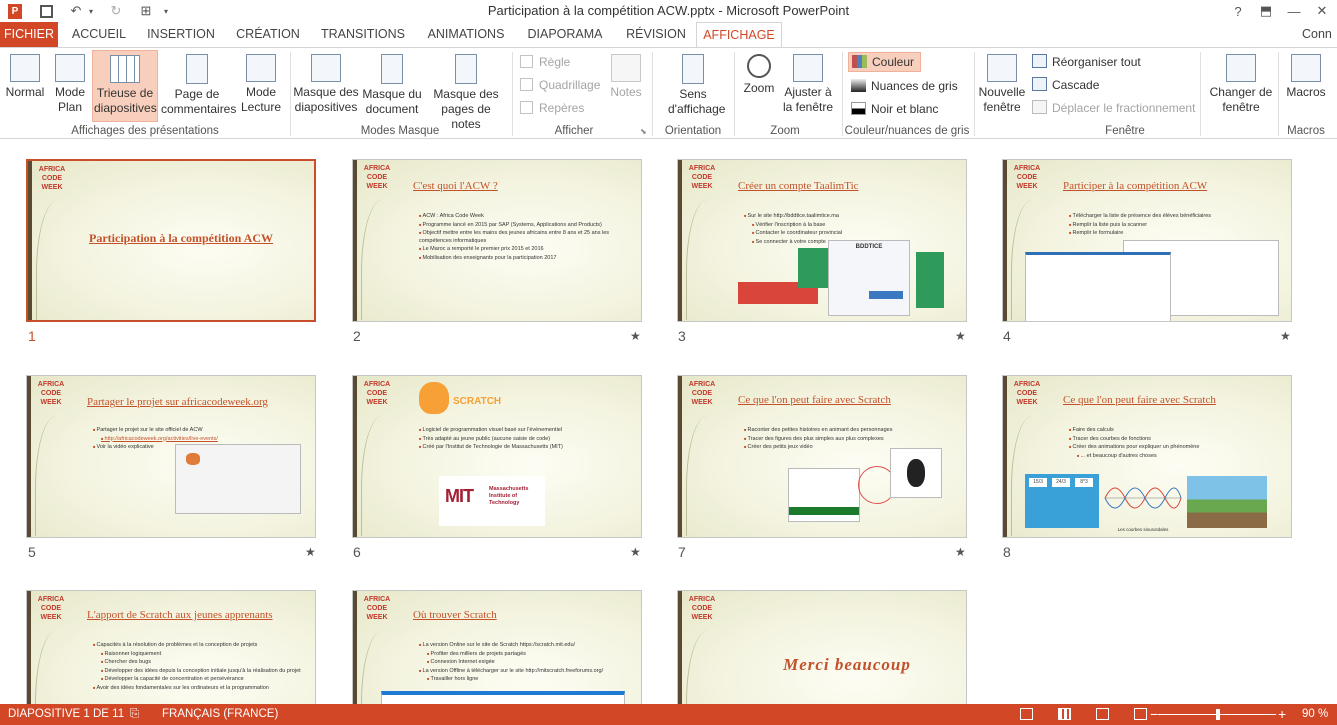  Describe the element at coordinates (822, 647) in the screenshot. I see `slide-thumbnail-11: AFRICA CODE WEEK Merci beaucoup` at that location.